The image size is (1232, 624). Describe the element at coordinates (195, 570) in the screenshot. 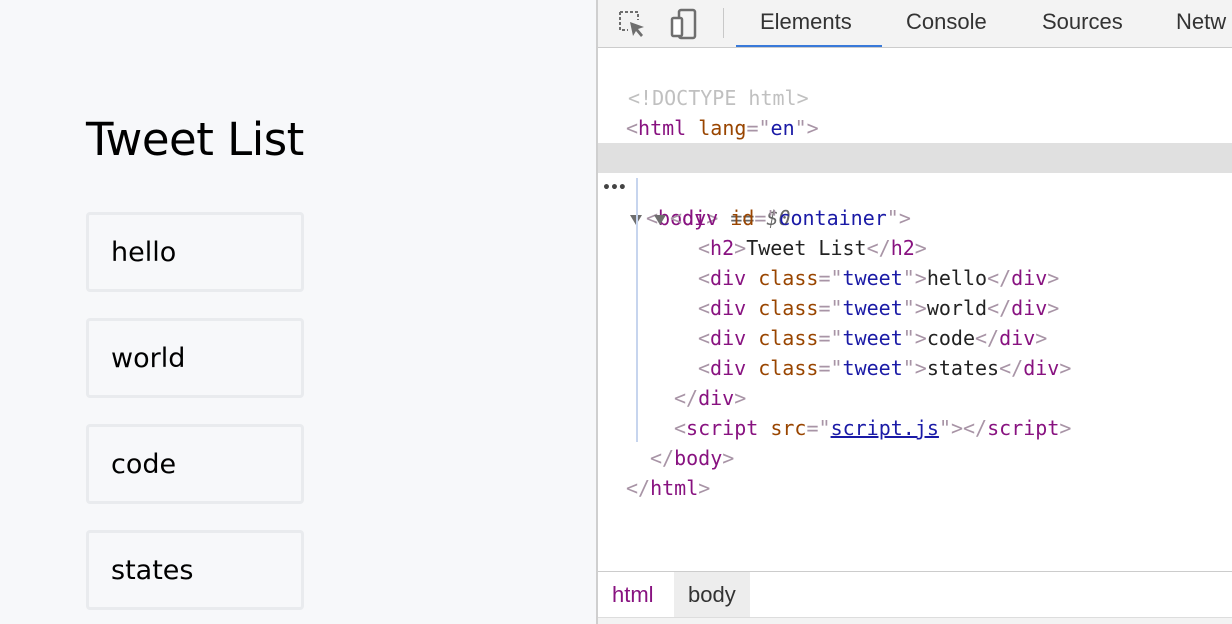

I see `tweet-card: states` at that location.